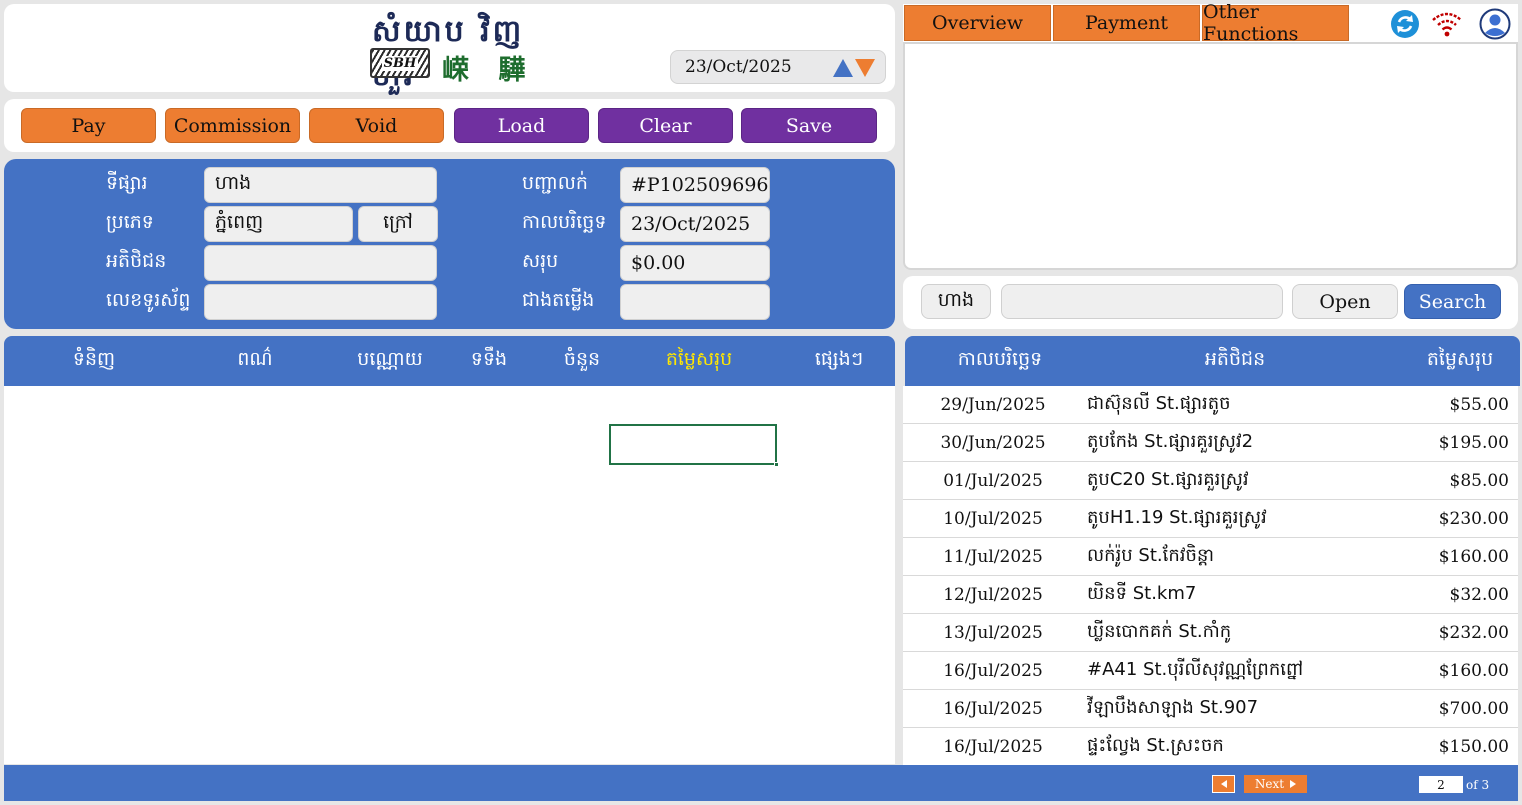 The width and height of the screenshot is (1522, 805). I want to click on history-row-customer: #A41 St.បុរីលីសុវណ្ណព្រែកព្នៅ, so click(1195, 669).